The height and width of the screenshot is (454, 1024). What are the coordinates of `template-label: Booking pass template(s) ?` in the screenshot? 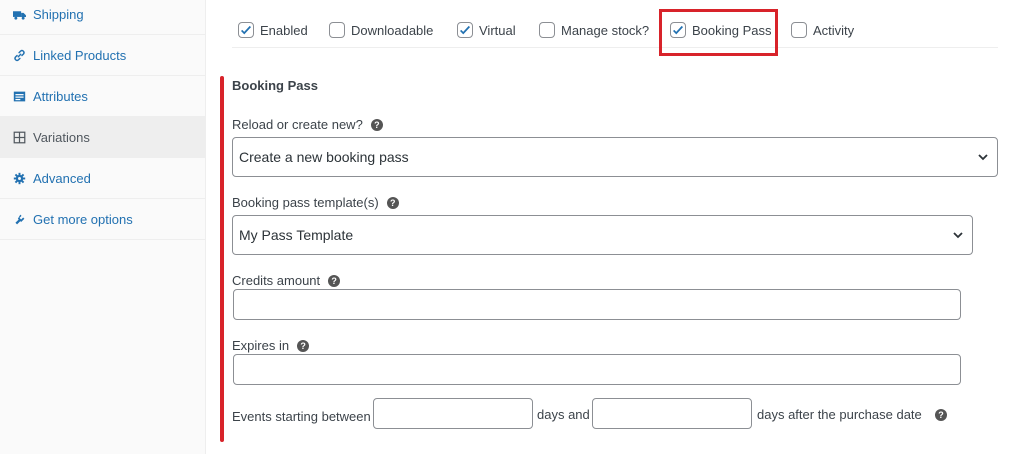 It's located at (315, 202).